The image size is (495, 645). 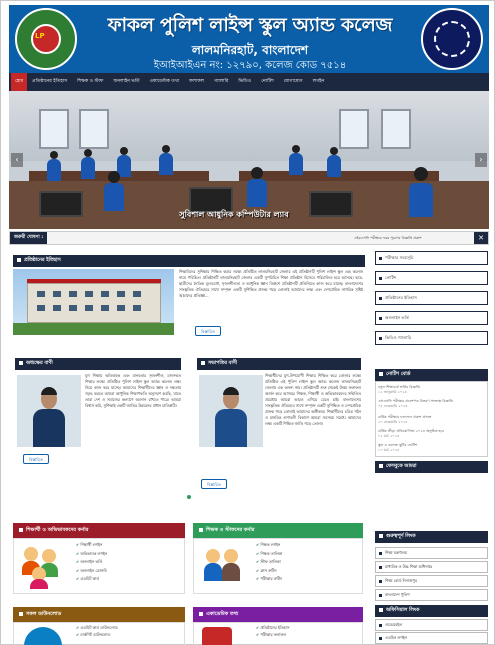 What do you see at coordinates (91, 579) in the screenshot?
I see `students-link: এডমিট কার্ড` at bounding box center [91, 579].